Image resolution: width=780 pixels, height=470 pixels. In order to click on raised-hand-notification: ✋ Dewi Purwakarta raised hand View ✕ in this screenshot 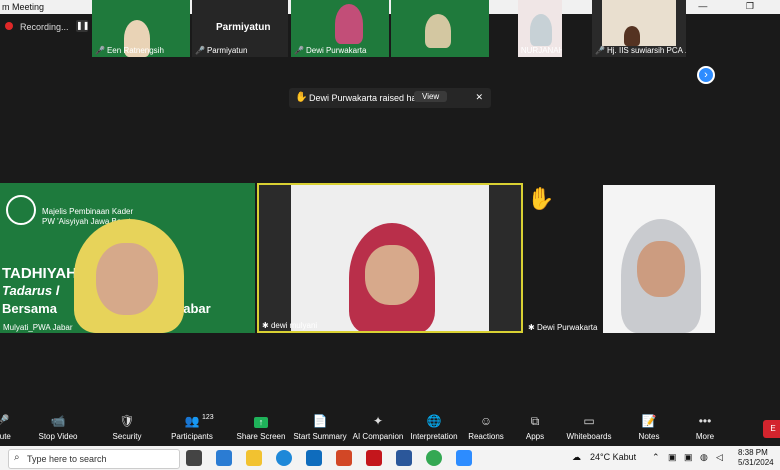, I will do `click(390, 98)`.